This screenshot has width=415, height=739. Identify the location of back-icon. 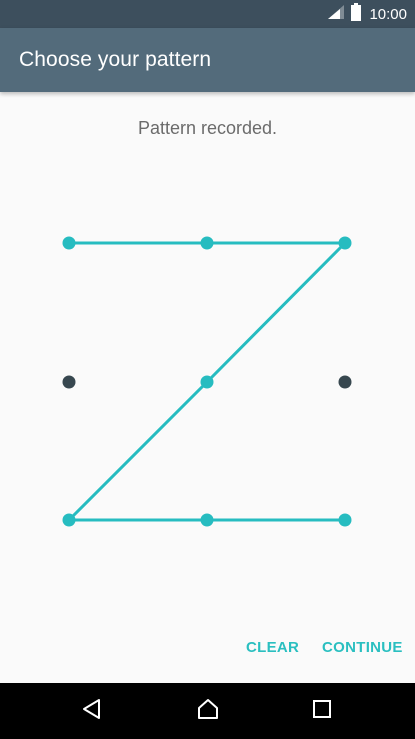
(92, 711).